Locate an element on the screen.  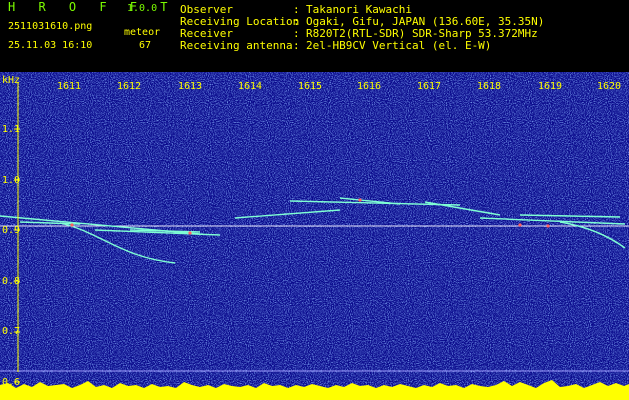
y-tick-label: 0.9 is located at coordinates (11, 230).